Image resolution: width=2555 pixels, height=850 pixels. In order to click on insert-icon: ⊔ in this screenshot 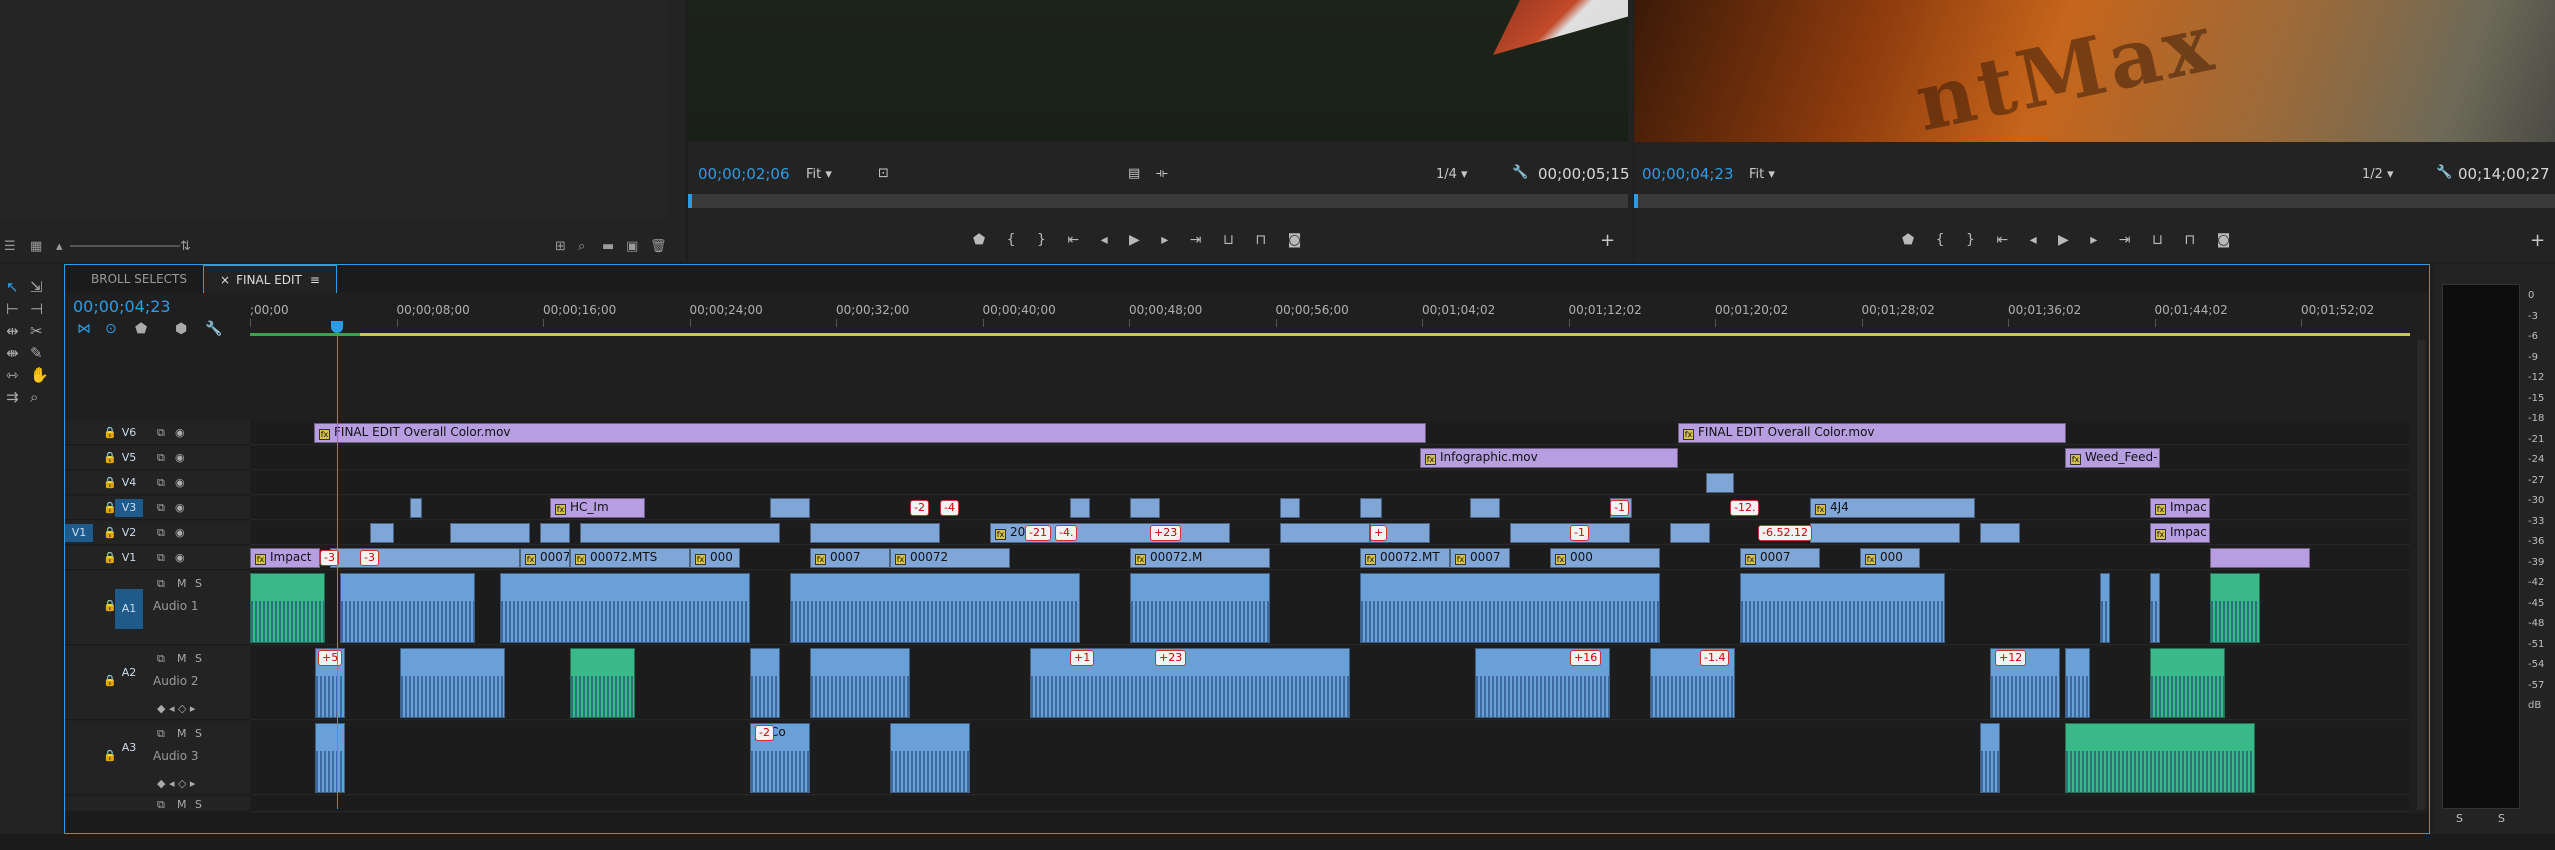, I will do `click(1228, 240)`.